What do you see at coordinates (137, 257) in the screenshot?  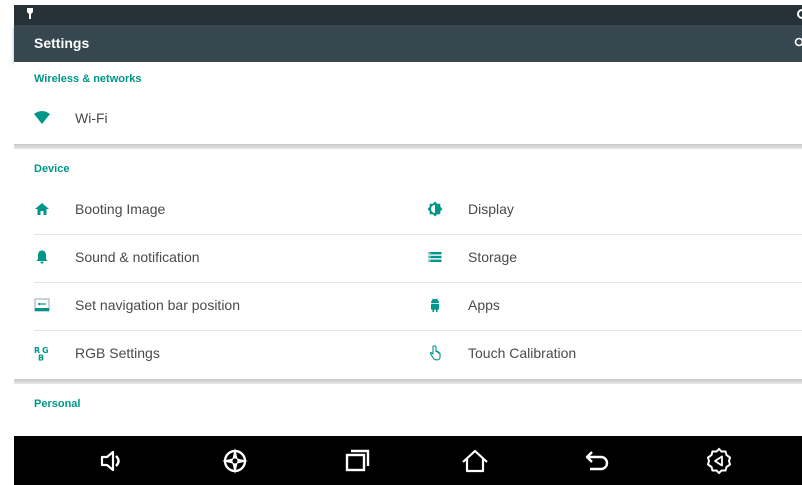 I see `settings-item-label: Sound & notification` at bounding box center [137, 257].